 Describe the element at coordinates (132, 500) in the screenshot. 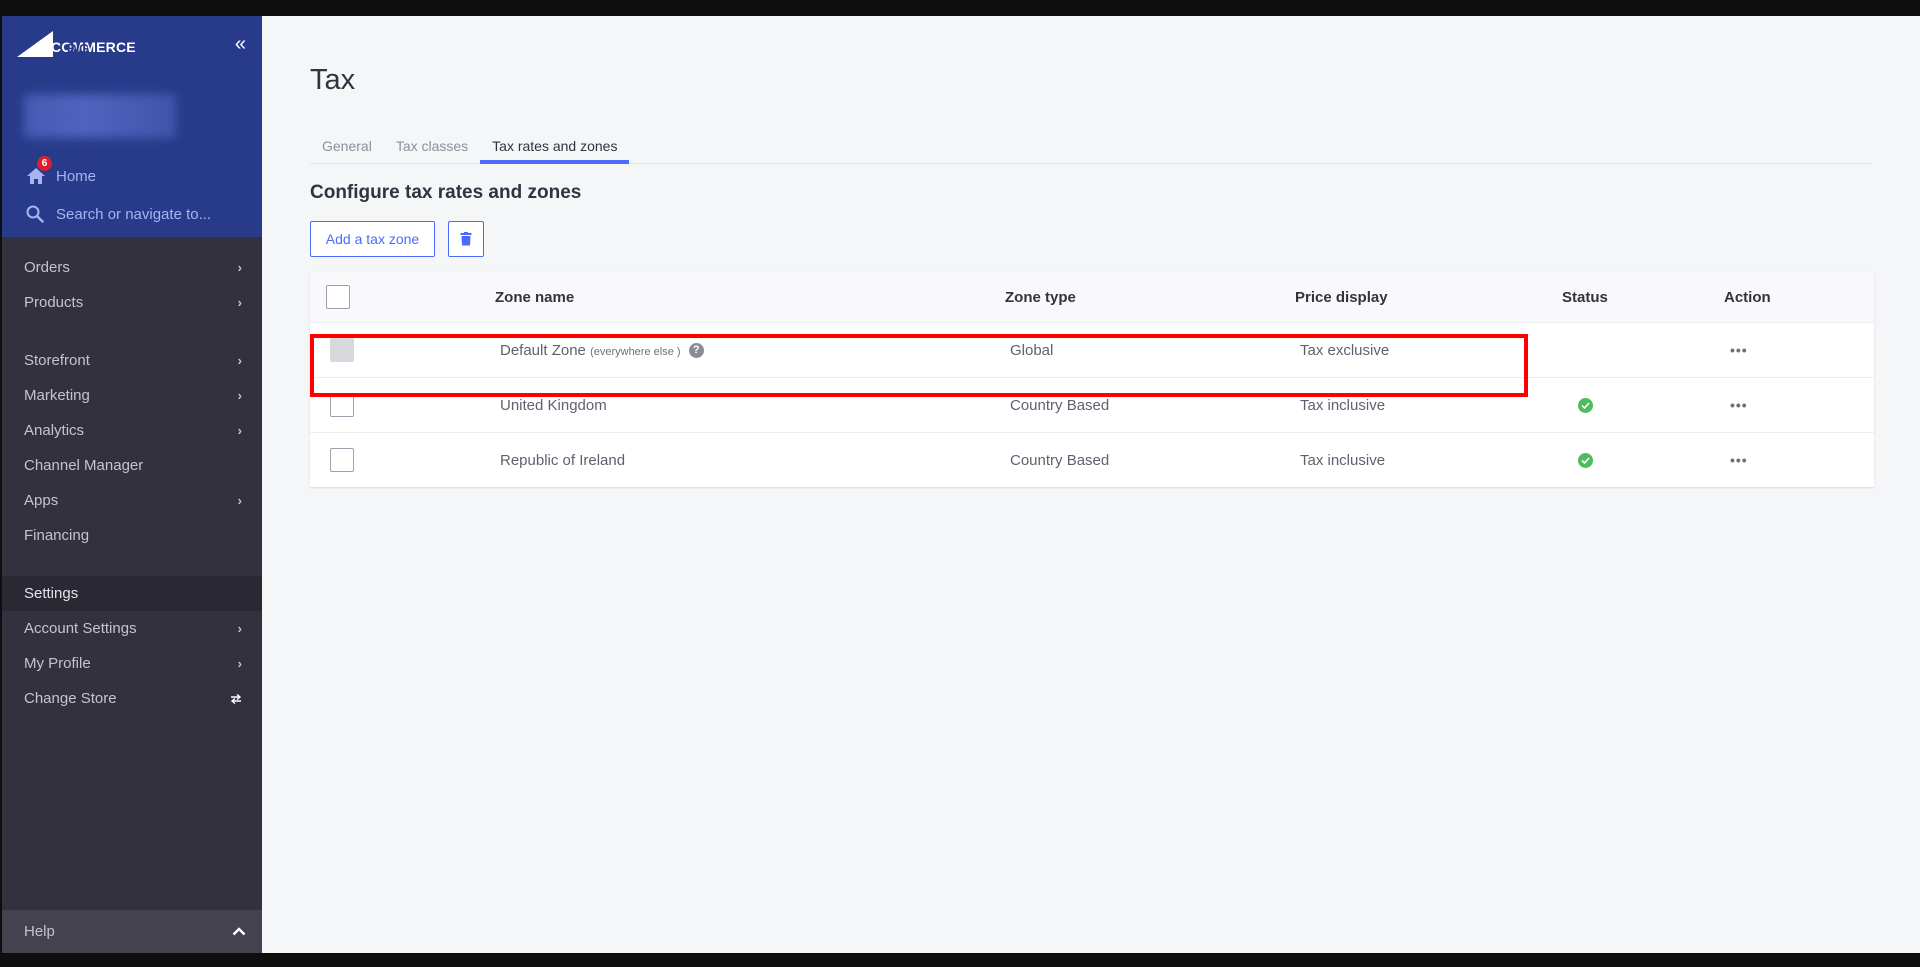

I see `sidebar-item-apps: Apps ›` at that location.